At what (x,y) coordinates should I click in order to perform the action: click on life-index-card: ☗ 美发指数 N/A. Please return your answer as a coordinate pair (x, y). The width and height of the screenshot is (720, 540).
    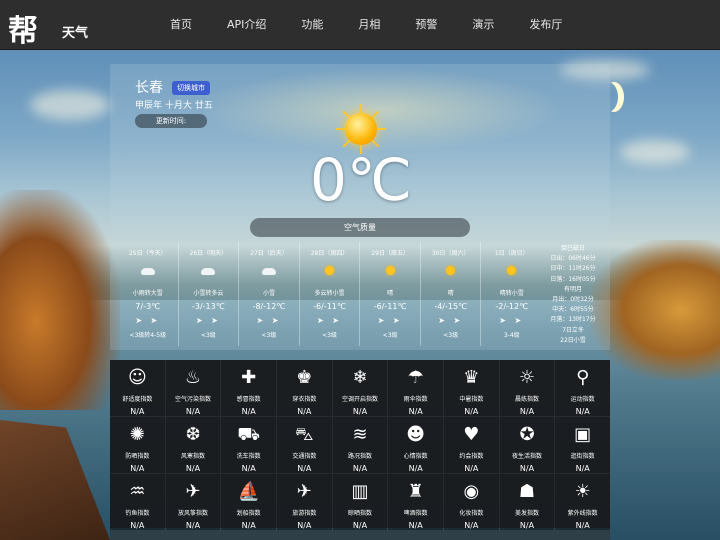
    Looking at the image, I should click on (527, 502).